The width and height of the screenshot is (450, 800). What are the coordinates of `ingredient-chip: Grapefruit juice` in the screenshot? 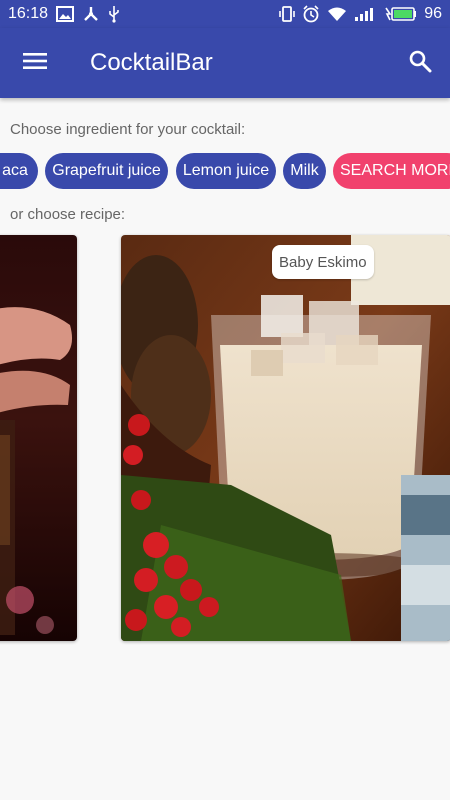 It's located at (106, 171).